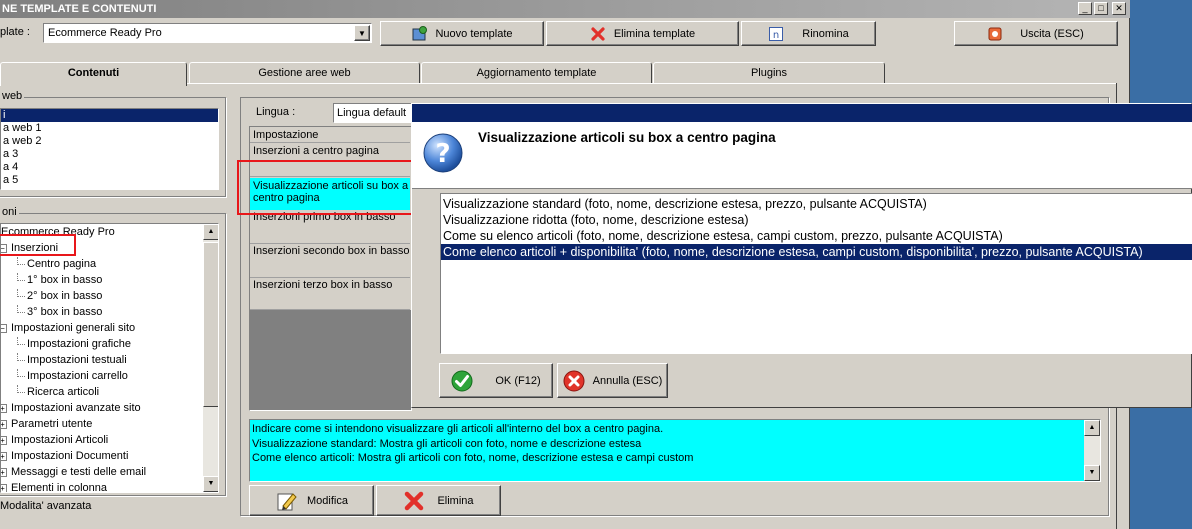 The width and height of the screenshot is (1192, 529). What do you see at coordinates (64, 312) in the screenshot?
I see `tree-item: 3° box in basso` at bounding box center [64, 312].